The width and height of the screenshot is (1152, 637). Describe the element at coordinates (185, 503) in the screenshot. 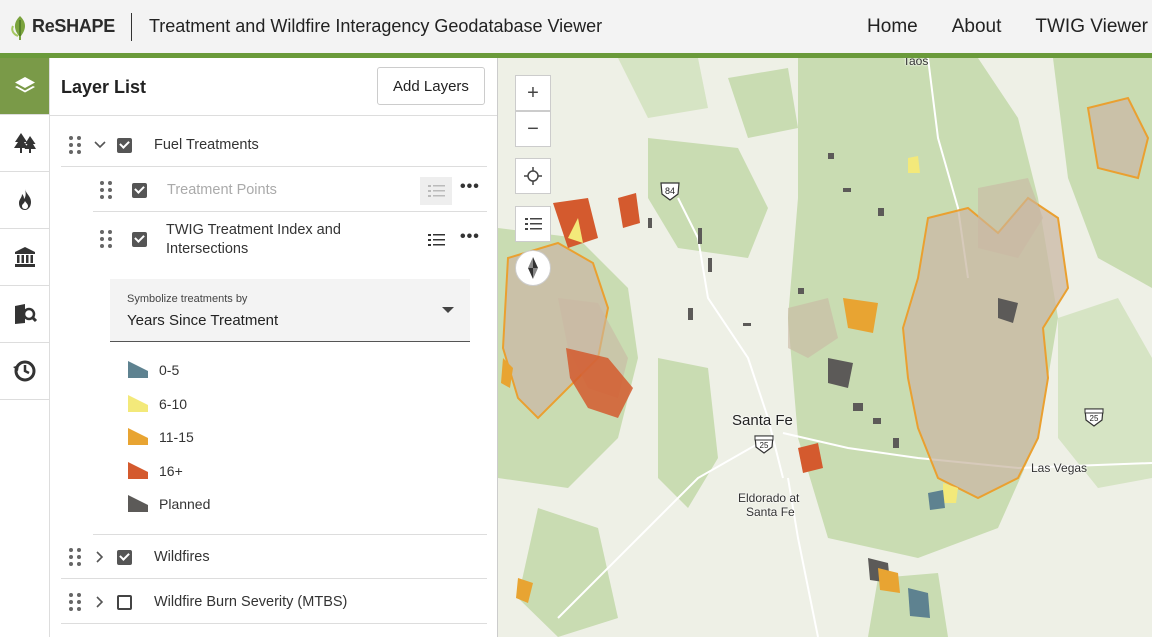

I see `legend-label: Planned` at that location.